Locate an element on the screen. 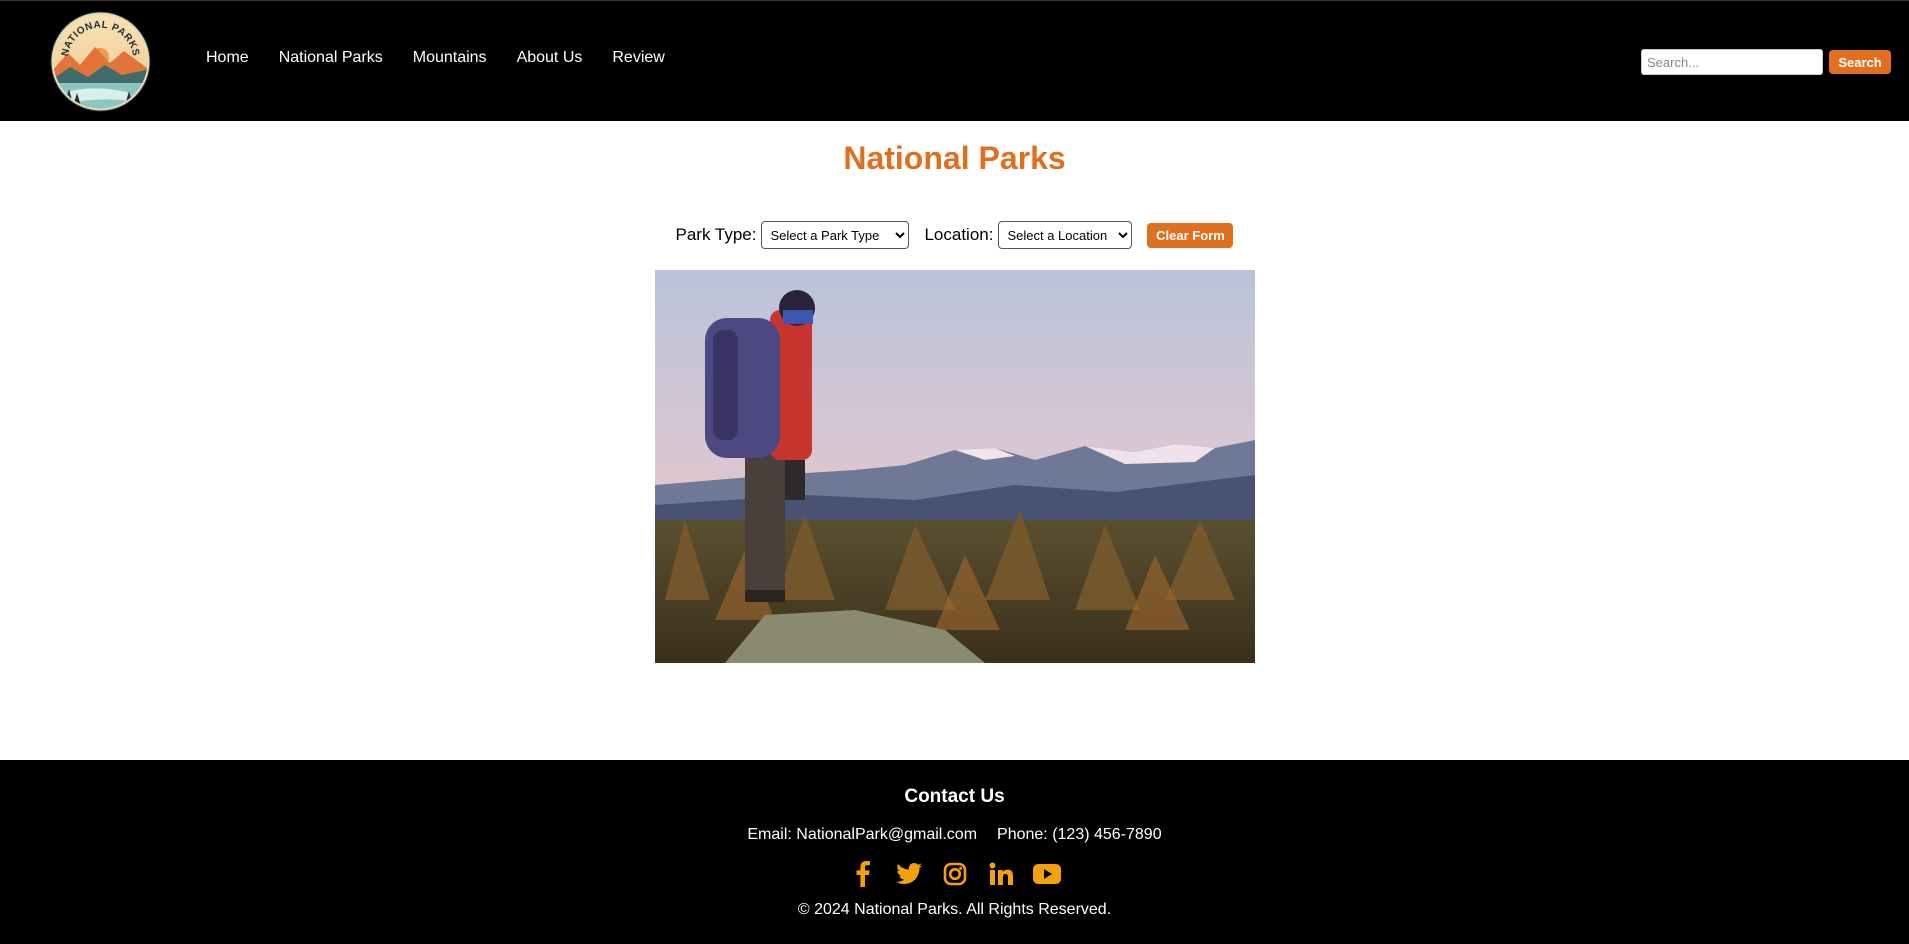 This screenshot has height=944, width=1909. social-links is located at coordinates (954, 874).